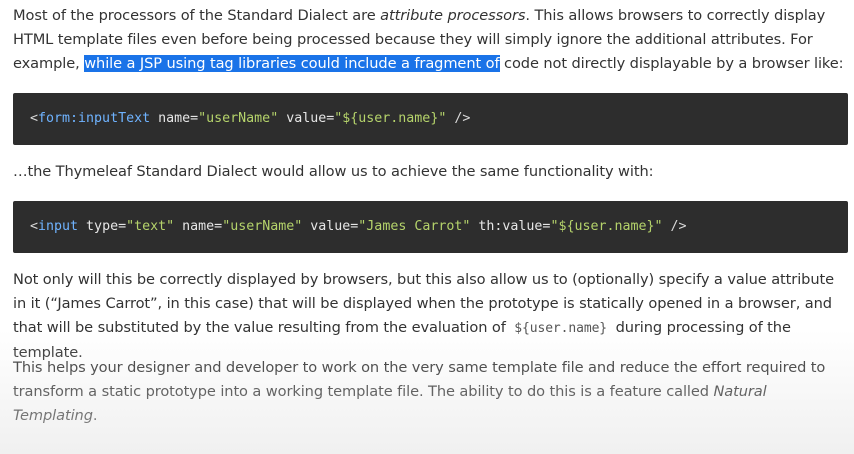 The image size is (854, 454). Describe the element at coordinates (262, 226) in the screenshot. I see `code2-val2: "userName"` at that location.